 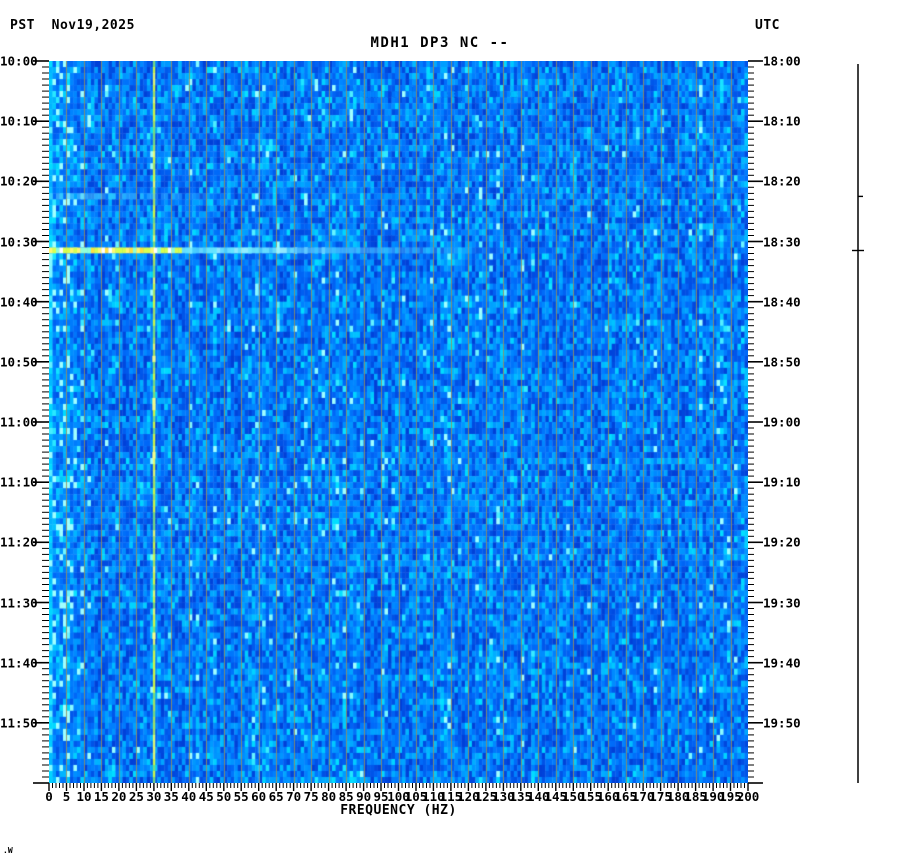 What do you see at coordinates (19, 121) in the screenshot?
I see `left-time-label: 10:10` at bounding box center [19, 121].